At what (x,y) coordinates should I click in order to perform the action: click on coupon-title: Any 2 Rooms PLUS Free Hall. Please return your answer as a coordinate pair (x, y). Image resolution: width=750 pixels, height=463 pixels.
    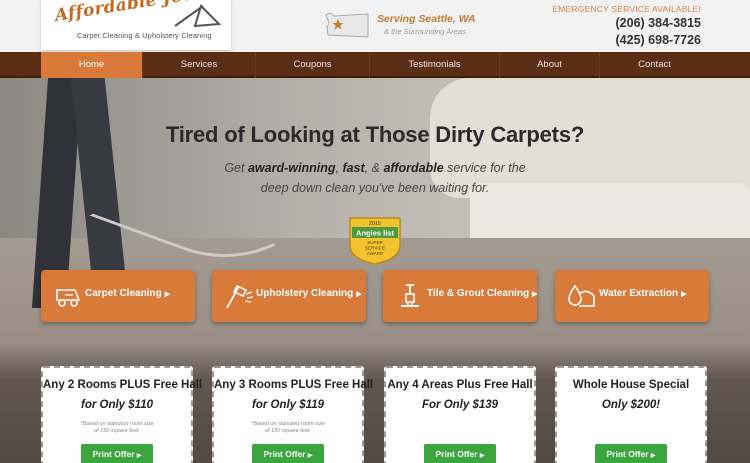
    Looking at the image, I should click on (123, 385).